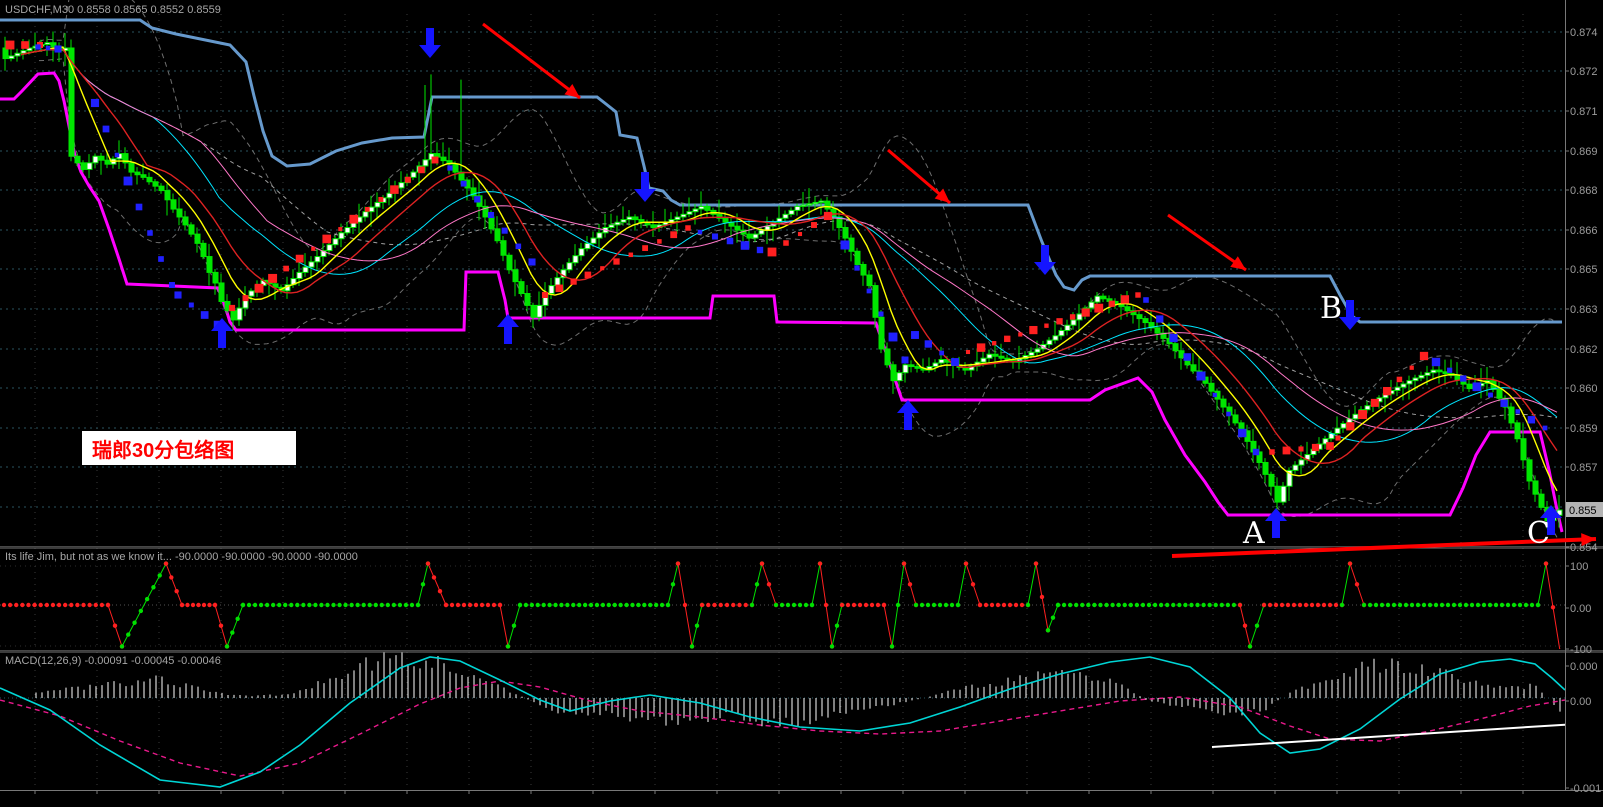  I want to click on text-label-object-A: A, so click(1253, 533).